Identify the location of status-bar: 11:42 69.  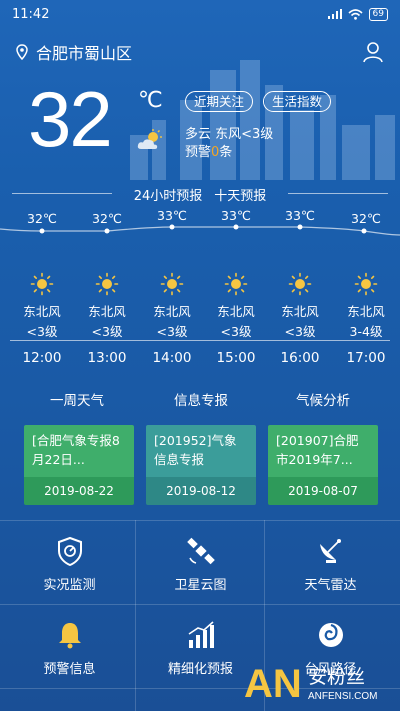
(200, 14).